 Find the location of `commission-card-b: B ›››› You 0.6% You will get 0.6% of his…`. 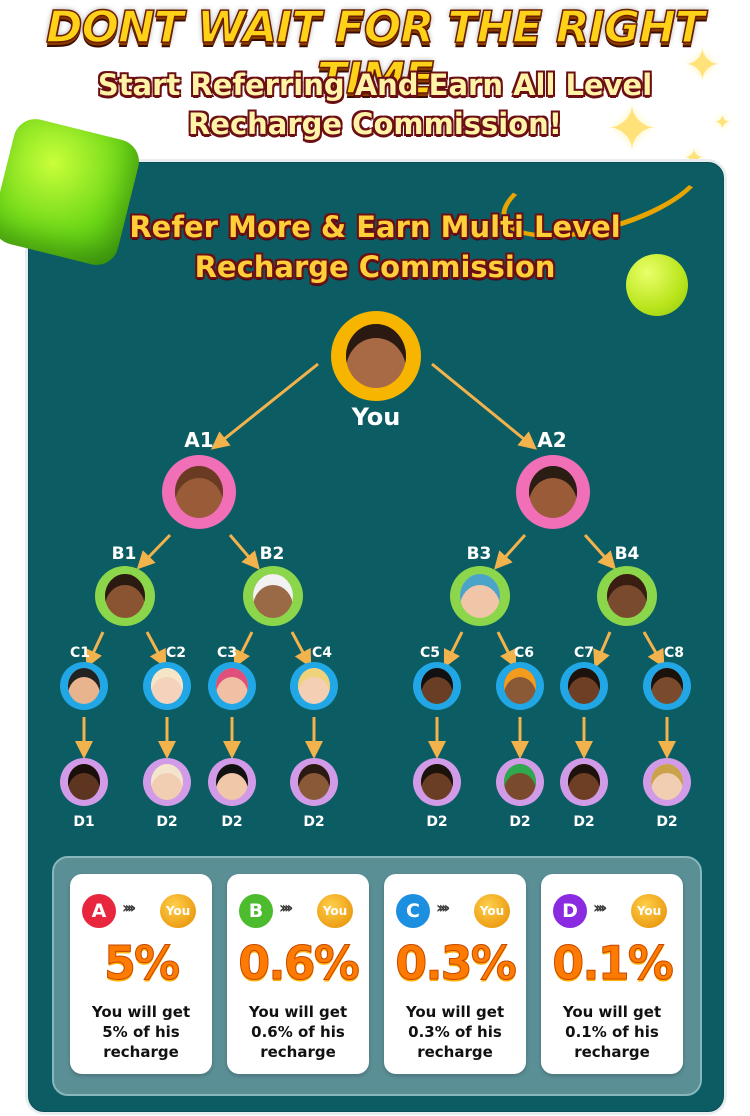

commission-card-b: B ›››› You 0.6% You will get 0.6% of his… is located at coordinates (298, 974).